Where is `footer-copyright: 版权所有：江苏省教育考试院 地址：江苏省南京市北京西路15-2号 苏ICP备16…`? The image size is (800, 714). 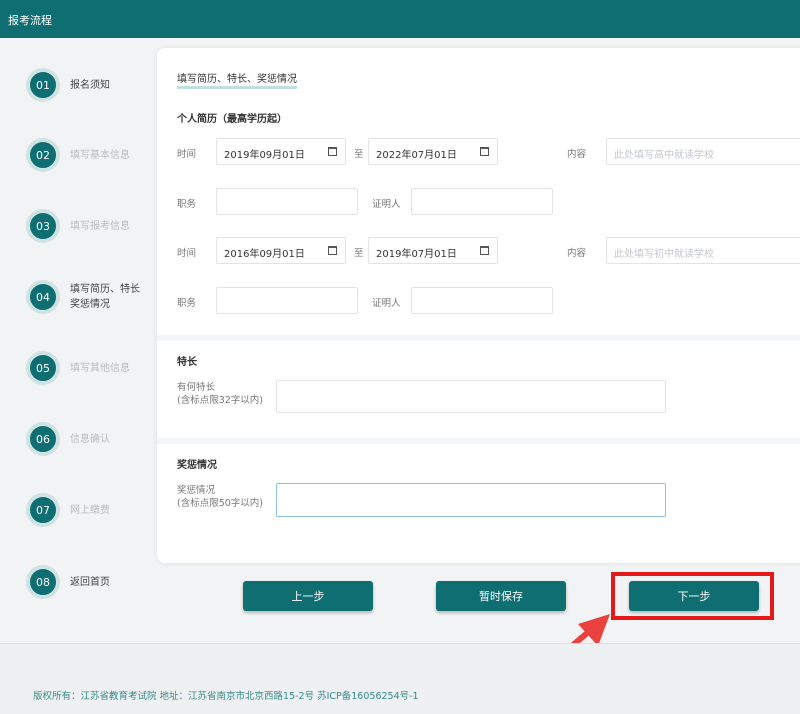 footer-copyright: 版权所有：江苏省教育考试院 地址：江苏省南京市北京西路15-2号 苏ICP备16… is located at coordinates (226, 696).